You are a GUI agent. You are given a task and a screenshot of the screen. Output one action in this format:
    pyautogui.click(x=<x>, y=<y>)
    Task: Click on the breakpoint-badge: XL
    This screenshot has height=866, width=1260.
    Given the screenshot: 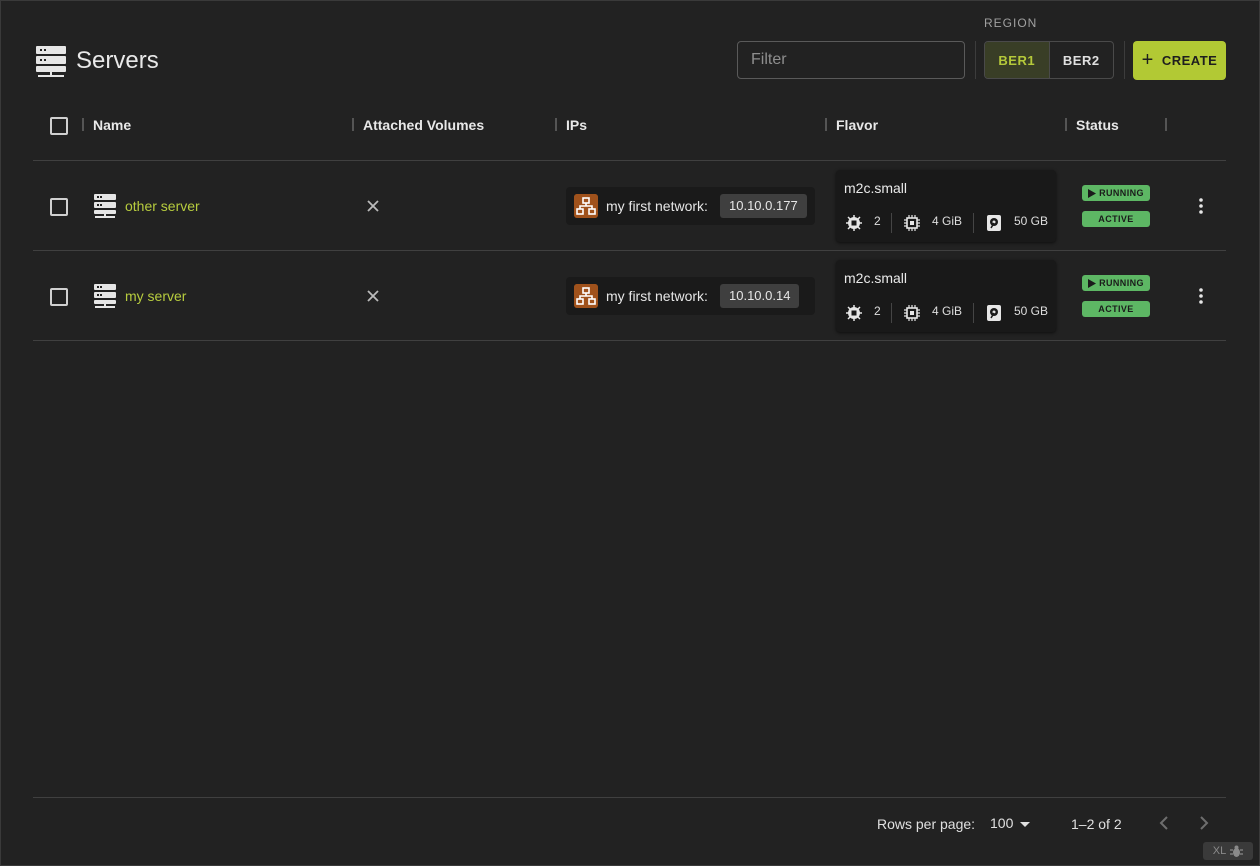 What is the action you would take?
    pyautogui.click(x=1228, y=851)
    